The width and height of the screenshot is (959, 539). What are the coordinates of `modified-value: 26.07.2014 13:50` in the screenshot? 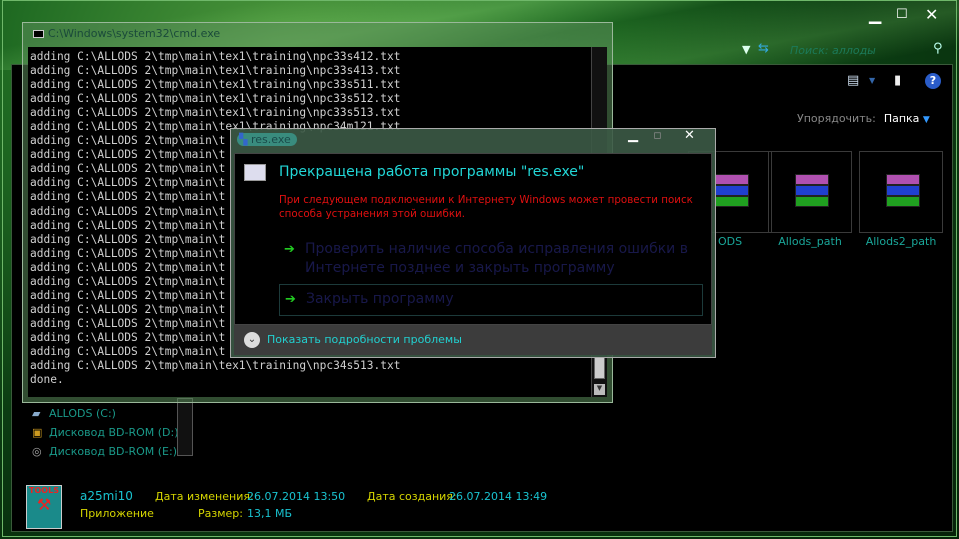 It's located at (296, 496).